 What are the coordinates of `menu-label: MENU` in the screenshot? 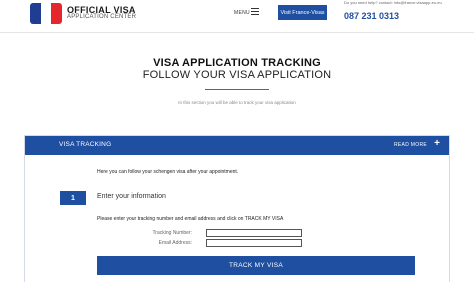 It's located at (242, 13).